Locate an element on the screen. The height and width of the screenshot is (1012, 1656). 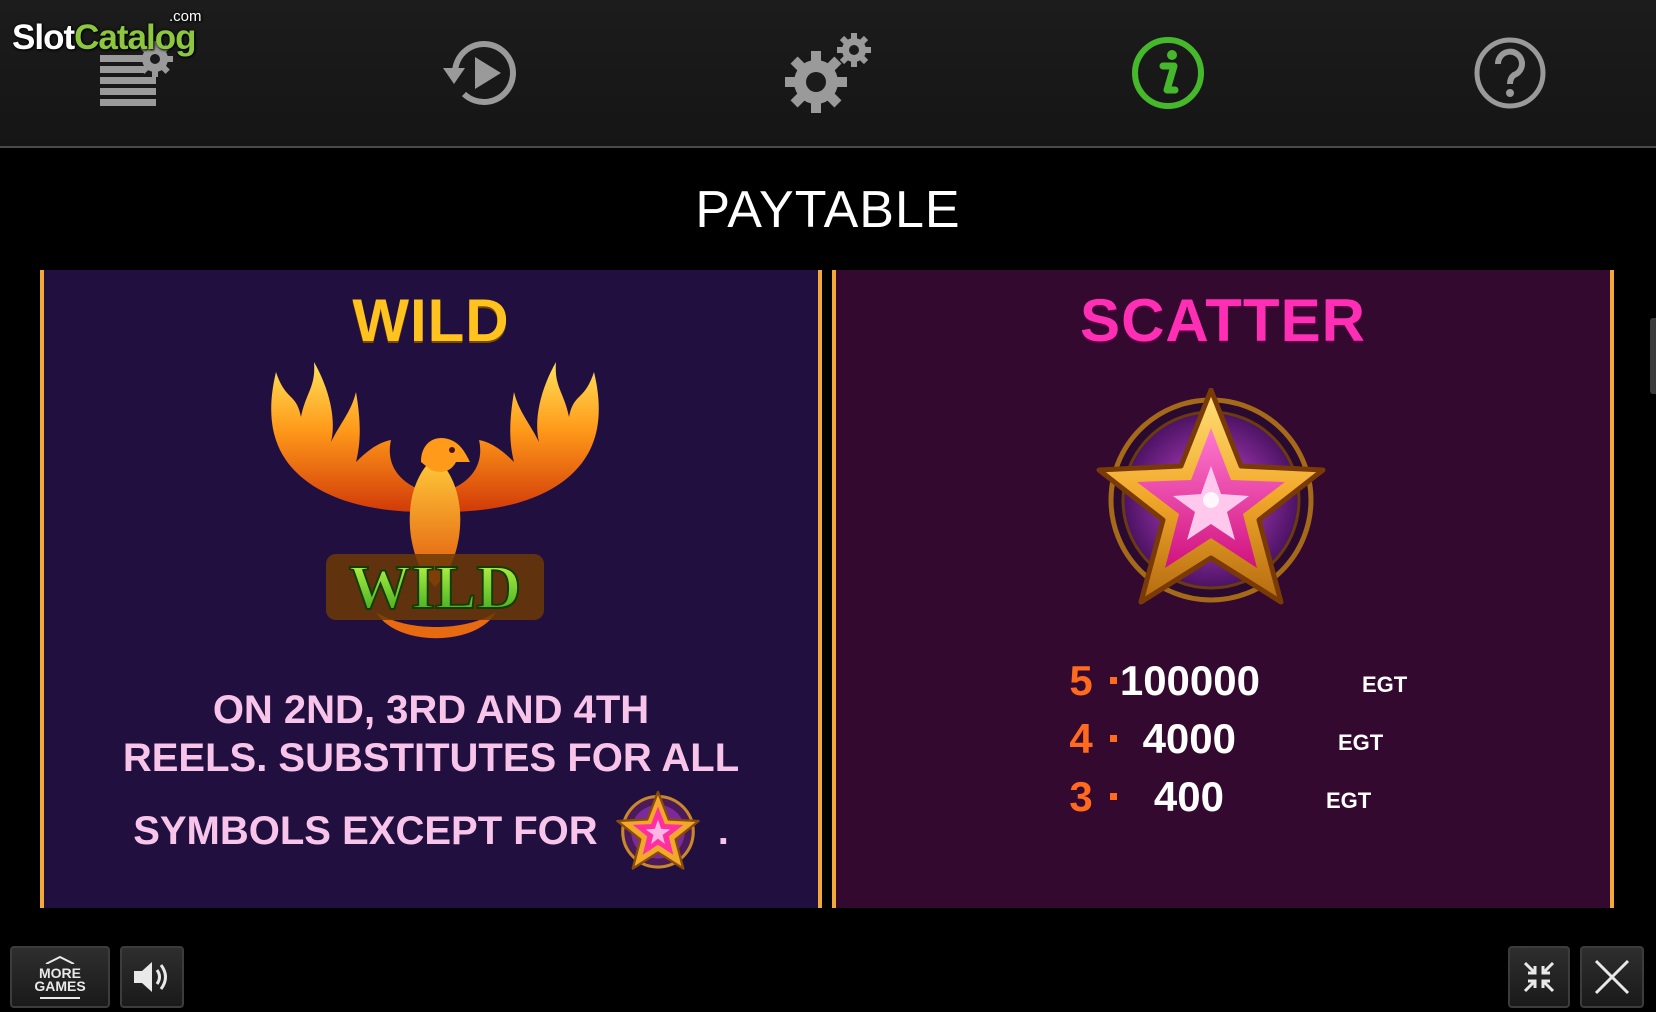
paytable-heading: PAYTABLE is located at coordinates (828, 210).